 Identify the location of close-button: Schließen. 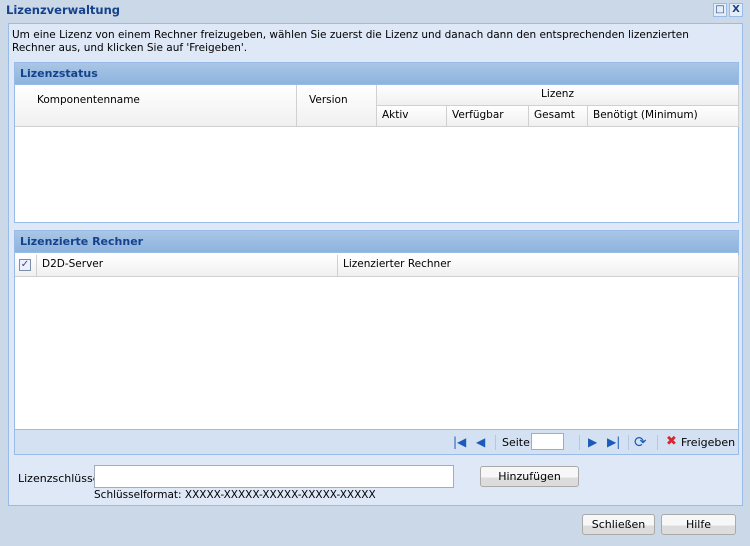
(618, 524).